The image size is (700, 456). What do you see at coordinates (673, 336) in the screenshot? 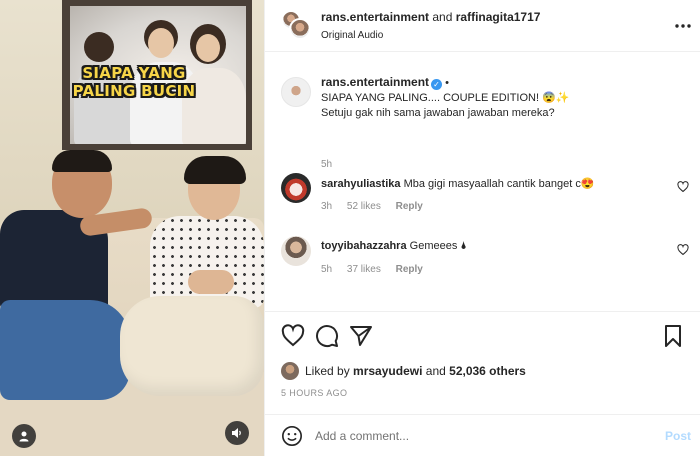
I see `bookmark-icon` at bounding box center [673, 336].